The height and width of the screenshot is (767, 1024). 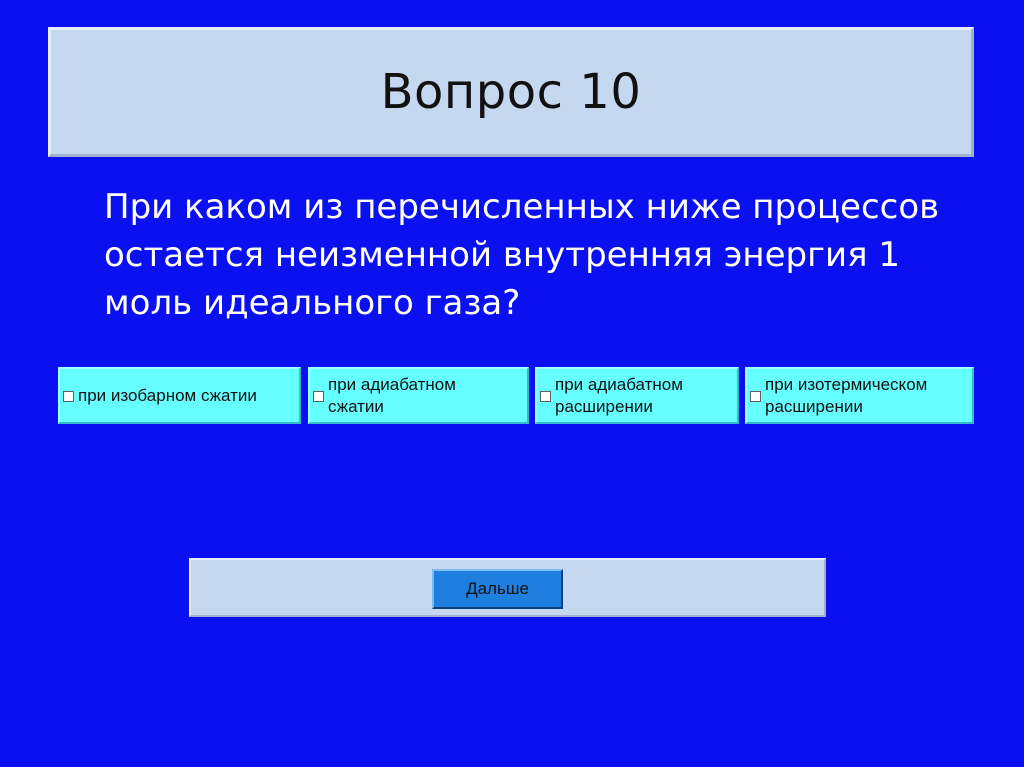 I want to click on answer-option-label: при адиабатном расширении, so click(x=635, y=396).